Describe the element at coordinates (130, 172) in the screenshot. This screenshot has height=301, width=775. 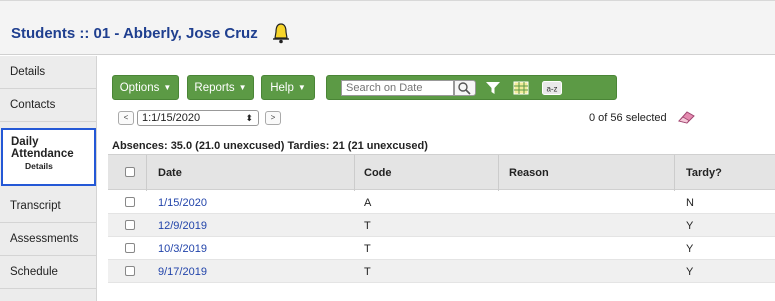
I see `select-all-checkbox` at that location.